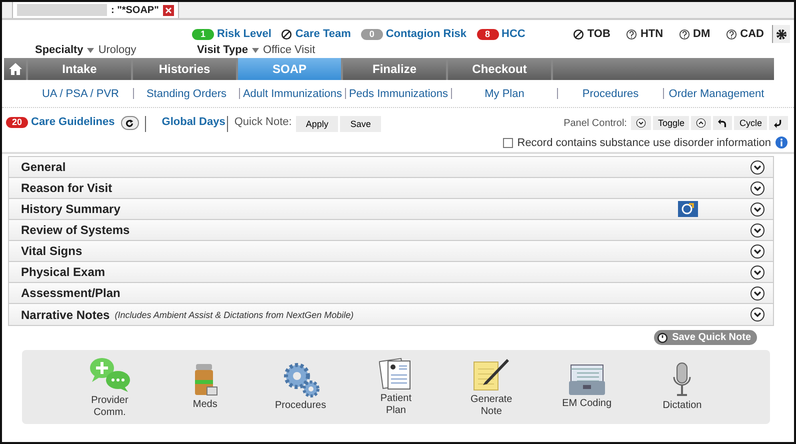  Describe the element at coordinates (671, 123) in the screenshot. I see `toggle-button: Toggle` at that location.